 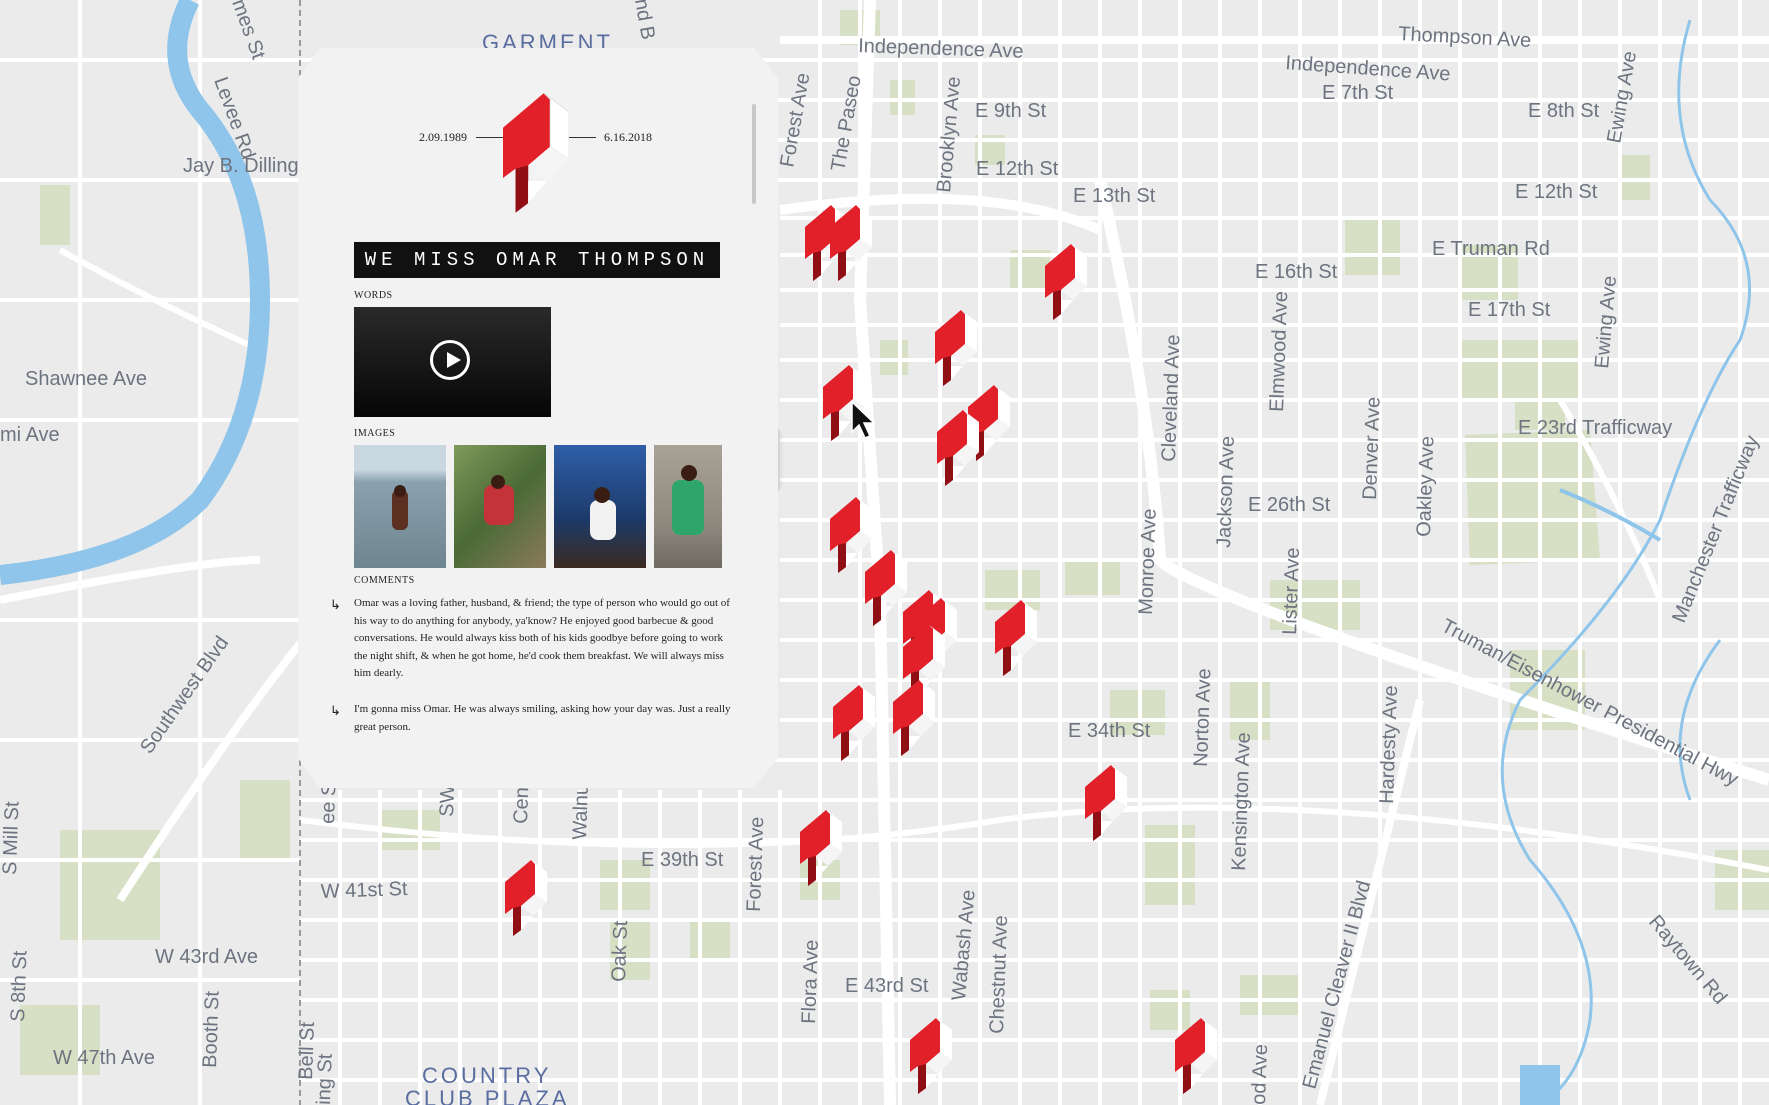 I want to click on street-label: Cleveland Ave, so click(x=1171, y=398).